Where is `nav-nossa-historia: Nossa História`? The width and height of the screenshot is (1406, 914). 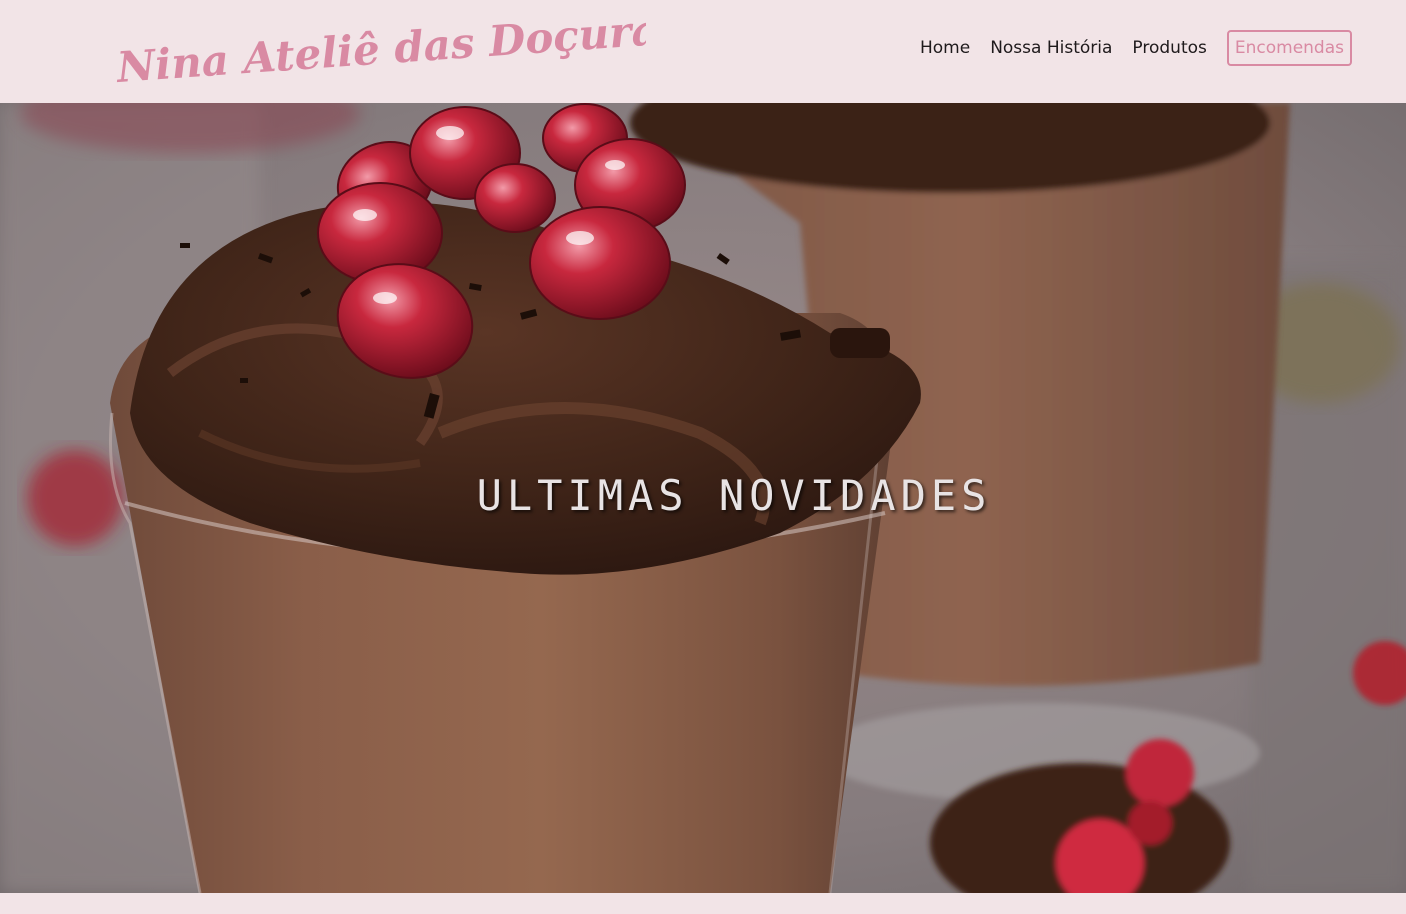
nav-nossa-historia: Nossa História is located at coordinates (1051, 48).